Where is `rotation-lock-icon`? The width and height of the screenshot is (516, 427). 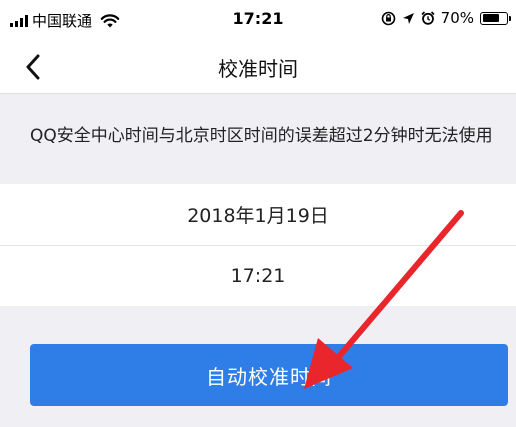
rotation-lock-icon is located at coordinates (388, 18).